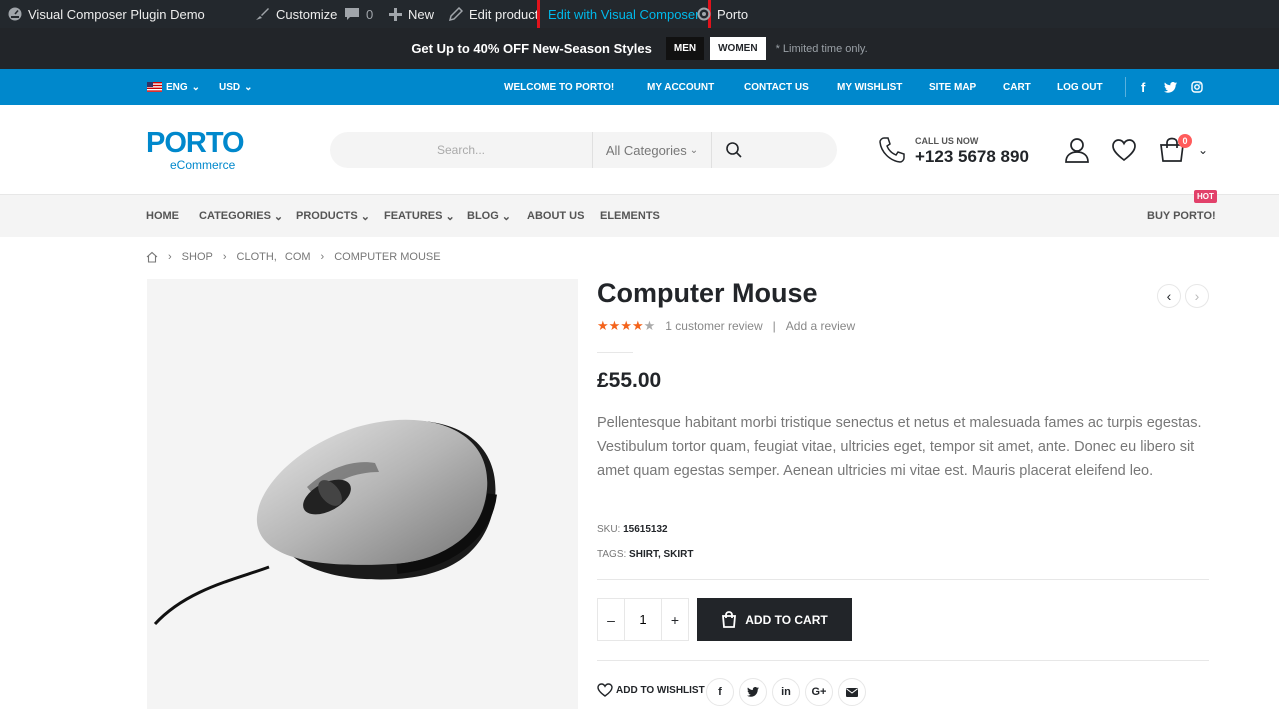 This screenshot has height=709, width=1279. Describe the element at coordinates (1080, 87) in the screenshot. I see `topbar-link-log-out: LOG OUT` at that location.